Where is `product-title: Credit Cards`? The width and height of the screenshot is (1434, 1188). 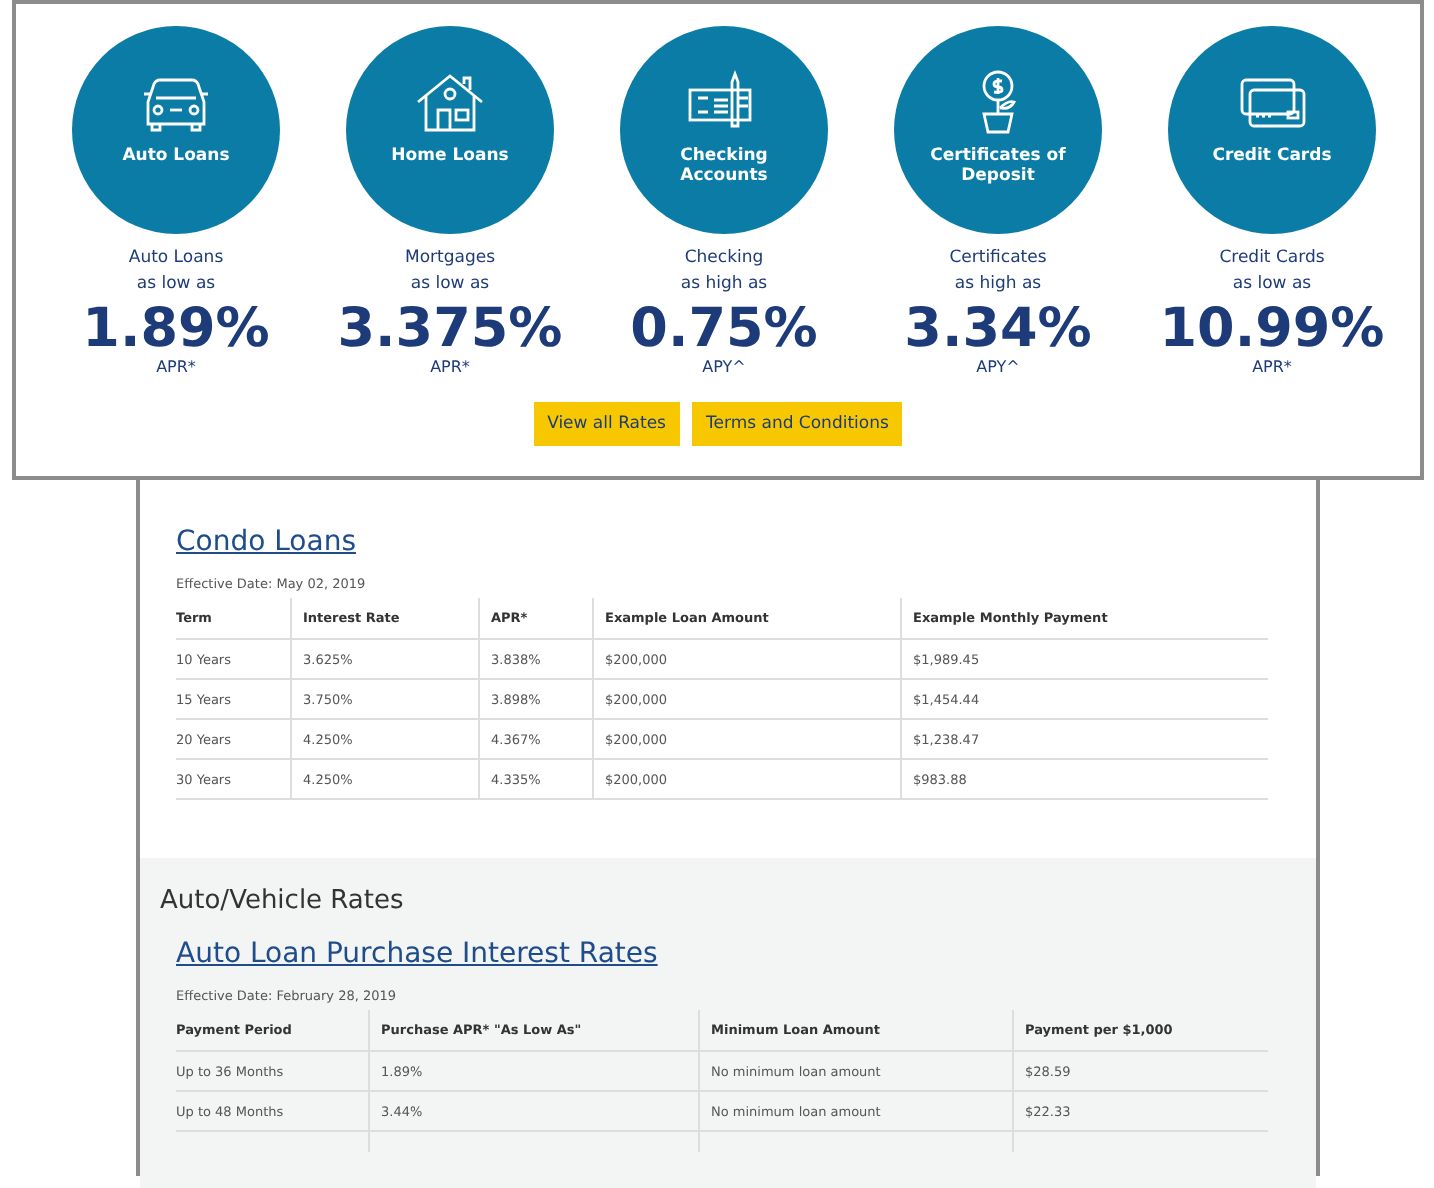
product-title: Credit Cards is located at coordinates (1272, 156).